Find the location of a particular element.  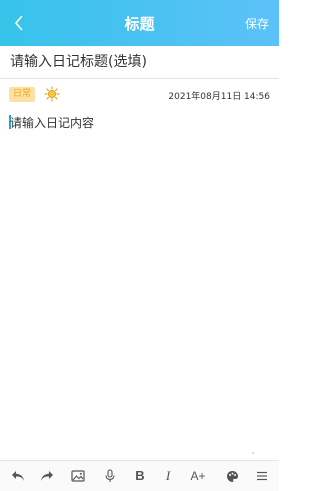

more-options-button is located at coordinates (262, 476).